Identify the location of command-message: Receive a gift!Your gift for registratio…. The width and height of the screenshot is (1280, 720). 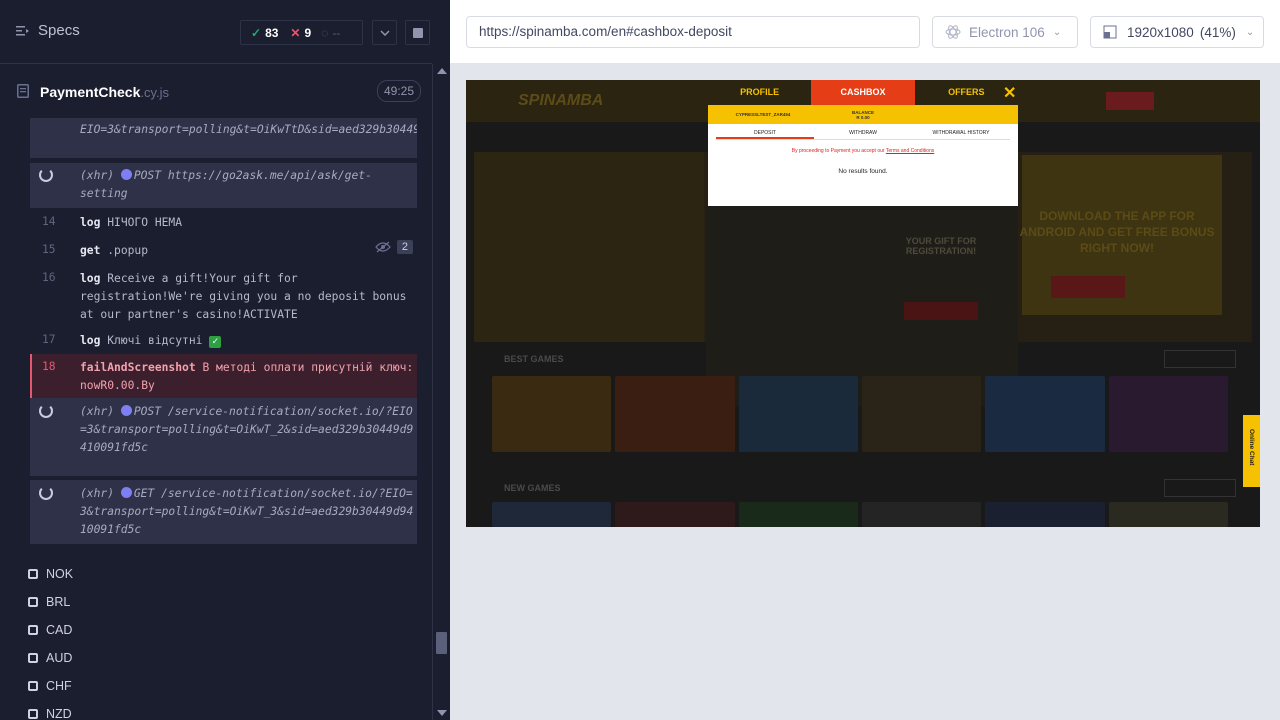
(243, 296).